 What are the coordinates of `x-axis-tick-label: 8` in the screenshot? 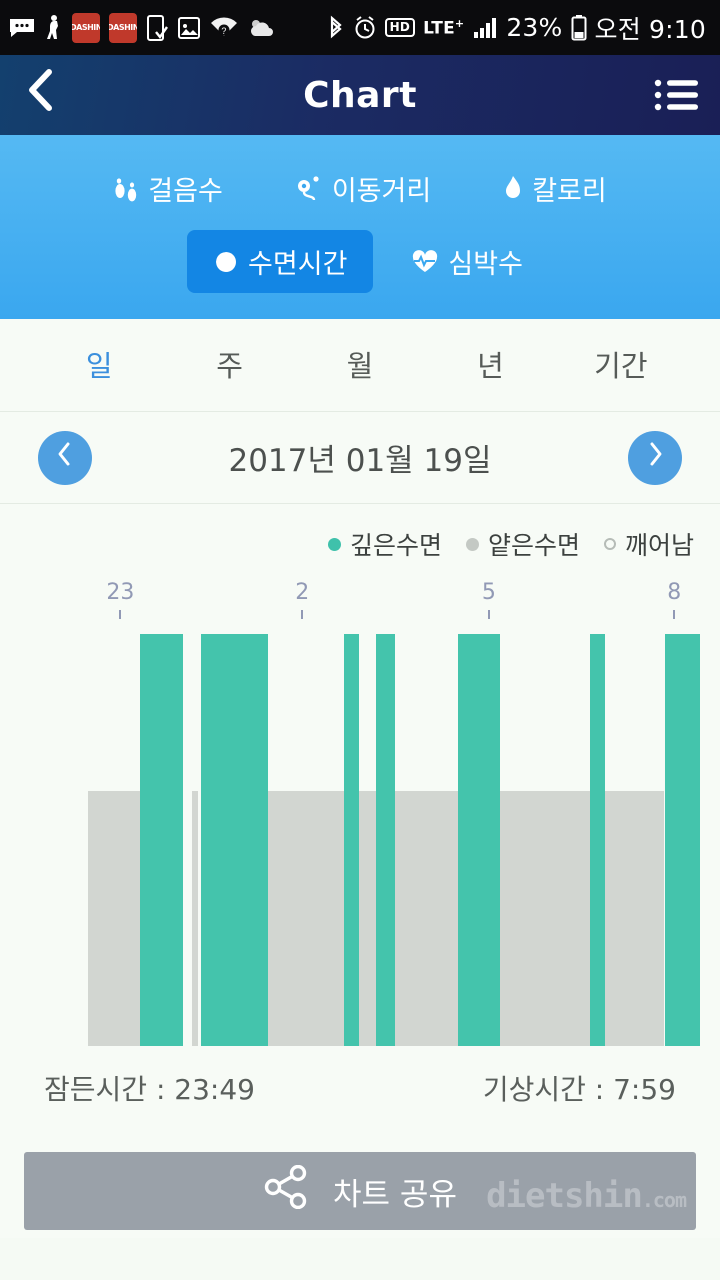 It's located at (674, 592).